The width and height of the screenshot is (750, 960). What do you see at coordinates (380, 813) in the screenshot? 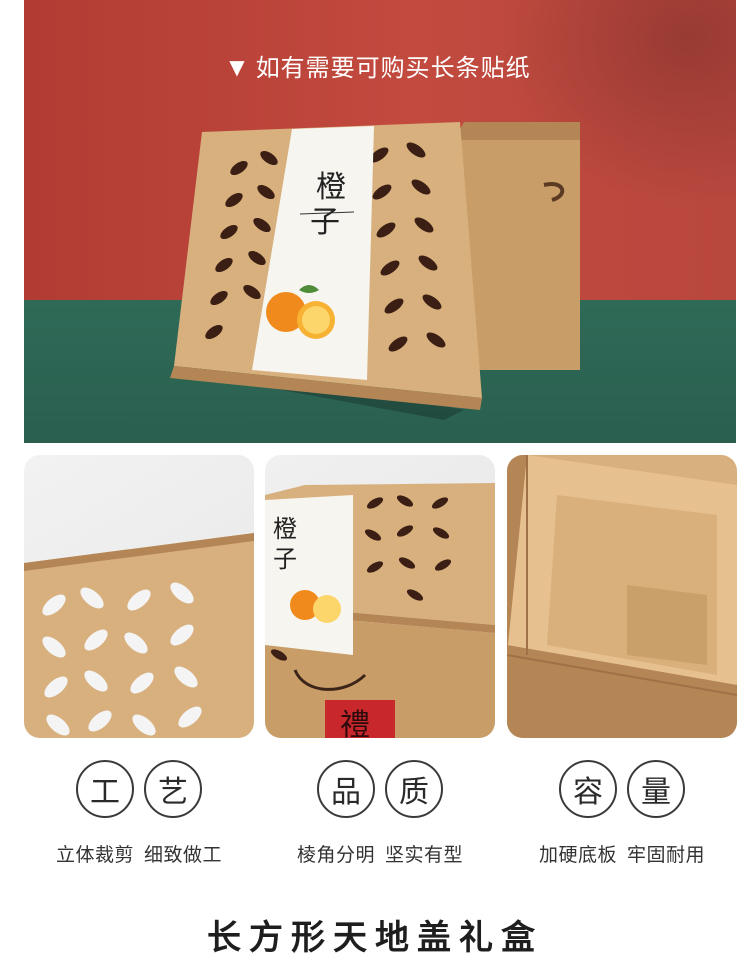
I see `feature-quality: 品 质 棱角分明 坚实有型` at bounding box center [380, 813].